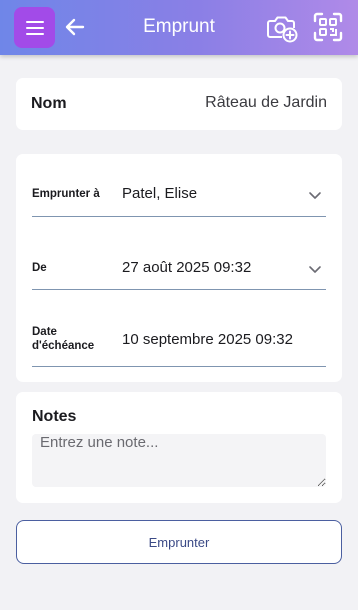 This screenshot has height=610, width=358. Describe the element at coordinates (49, 103) in the screenshot. I see `item-name-label: Nom` at that location.